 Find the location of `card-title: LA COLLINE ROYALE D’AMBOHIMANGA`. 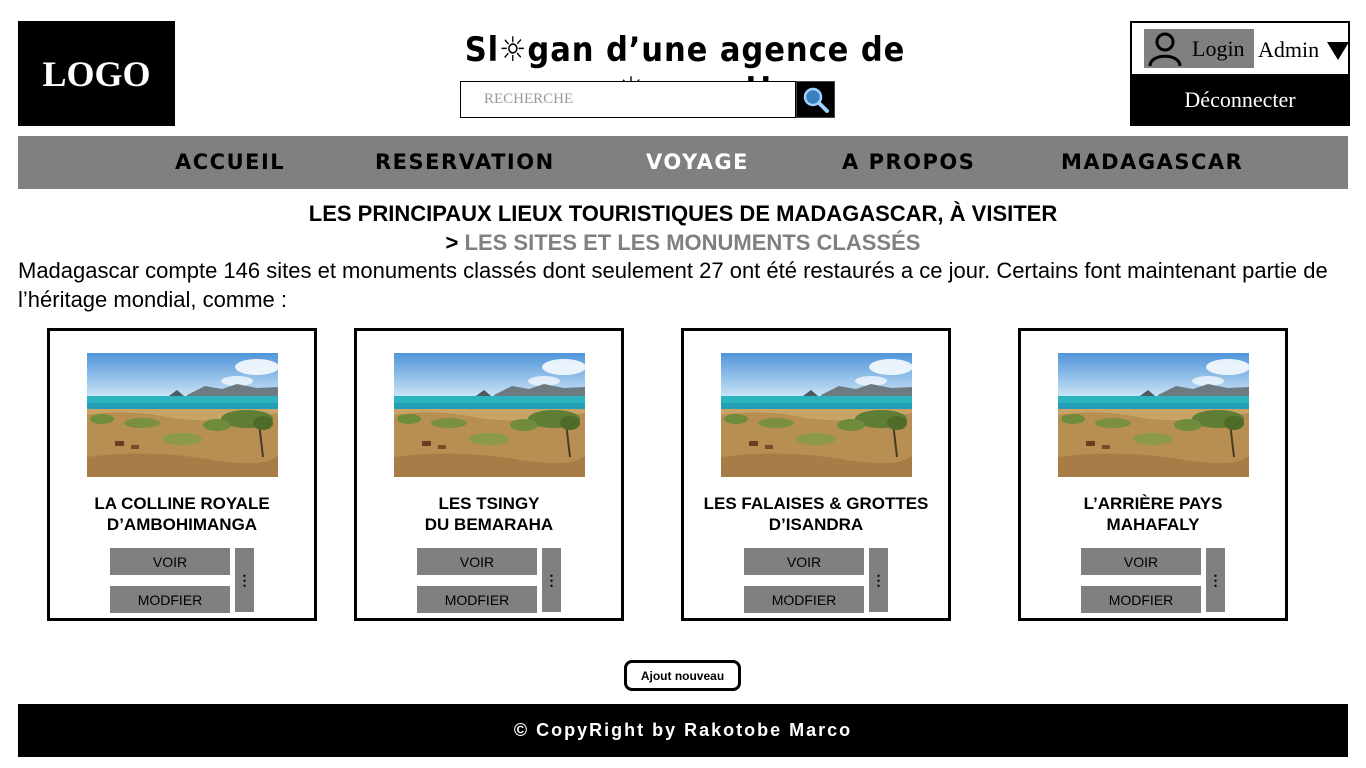

card-title: LA COLLINE ROYALE D’AMBOHIMANGA is located at coordinates (182, 514).